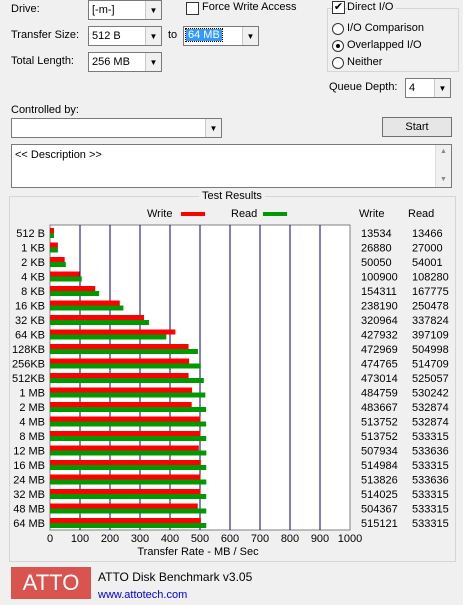  I want to click on category-label: 512KB, so click(28, 379).